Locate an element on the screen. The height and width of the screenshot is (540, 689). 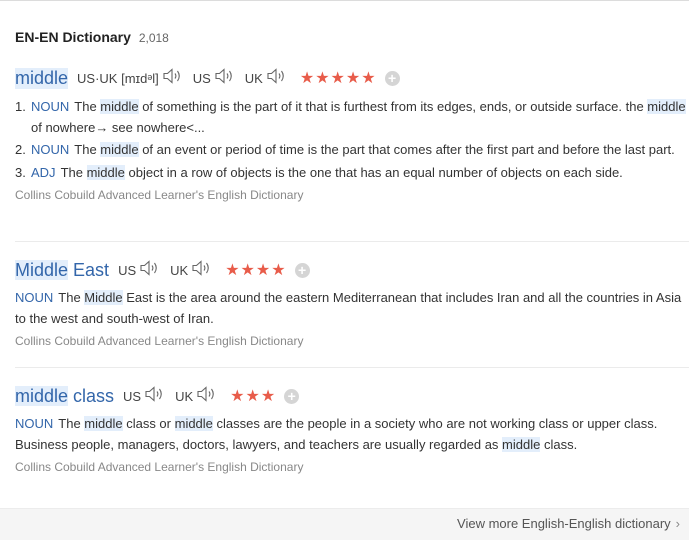
headword: middle class is located at coordinates (65, 396).